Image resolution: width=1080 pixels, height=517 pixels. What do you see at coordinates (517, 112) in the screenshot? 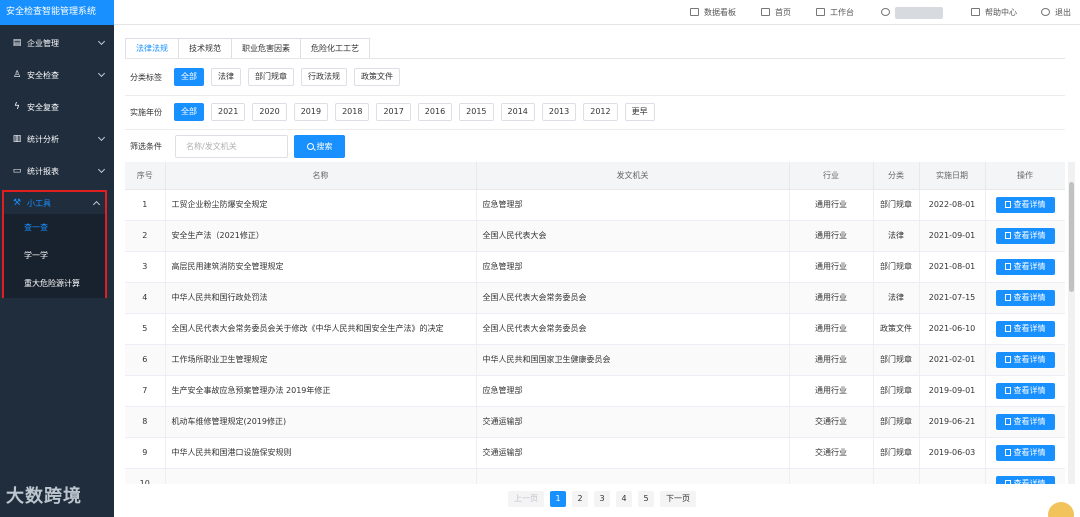
I see `year-chip-2014: 2014` at bounding box center [517, 112].